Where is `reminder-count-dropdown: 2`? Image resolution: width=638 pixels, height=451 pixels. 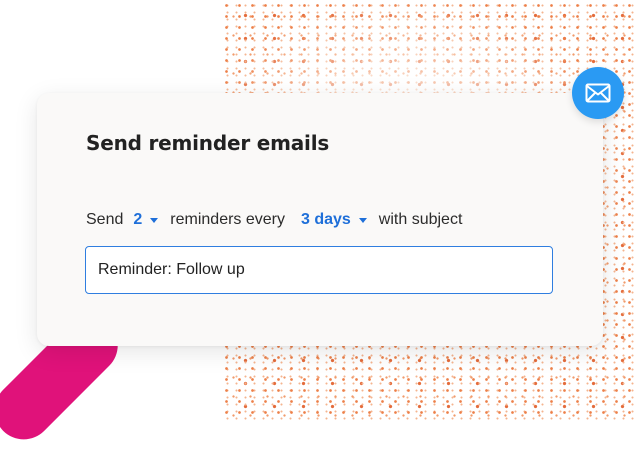
reminder-count-dropdown: 2 is located at coordinates (146, 220).